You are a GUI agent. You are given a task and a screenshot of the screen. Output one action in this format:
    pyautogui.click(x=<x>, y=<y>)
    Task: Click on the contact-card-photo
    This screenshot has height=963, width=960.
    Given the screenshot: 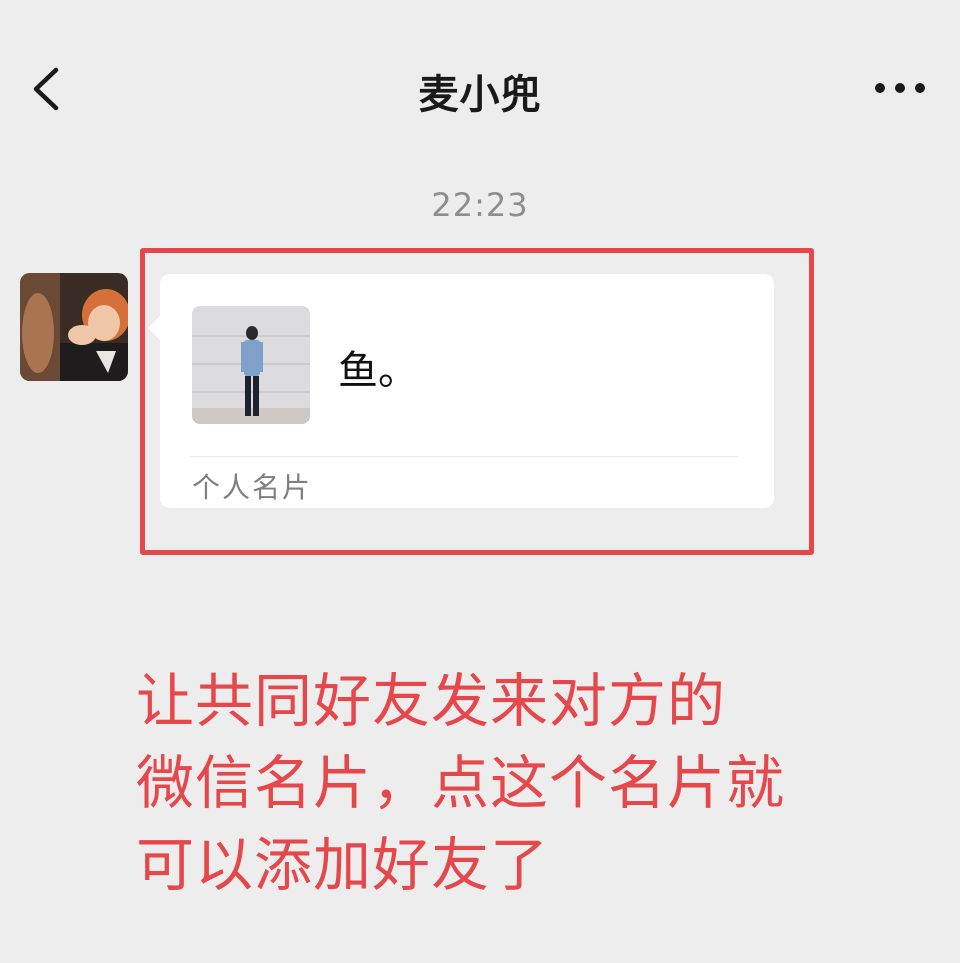 What is the action you would take?
    pyautogui.click(x=251, y=365)
    